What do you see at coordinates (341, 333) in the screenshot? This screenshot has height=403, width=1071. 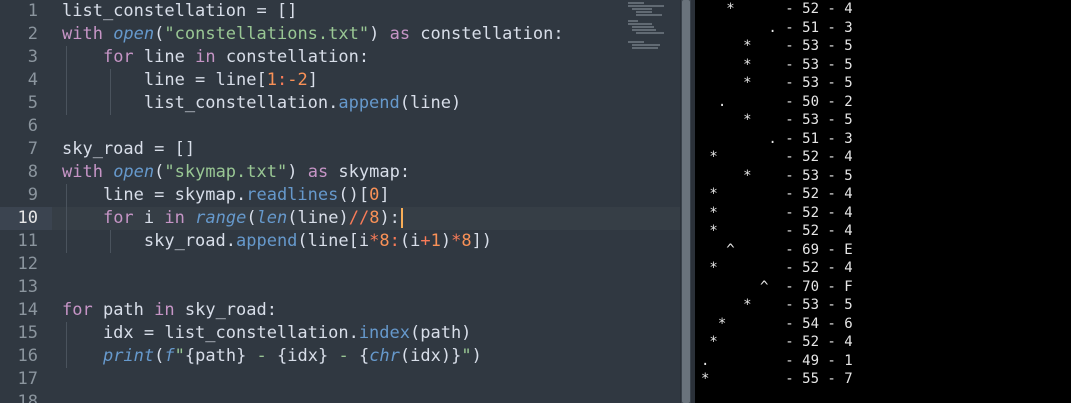 I see `code-line: idx = list_constellation.index(path)` at bounding box center [341, 333].